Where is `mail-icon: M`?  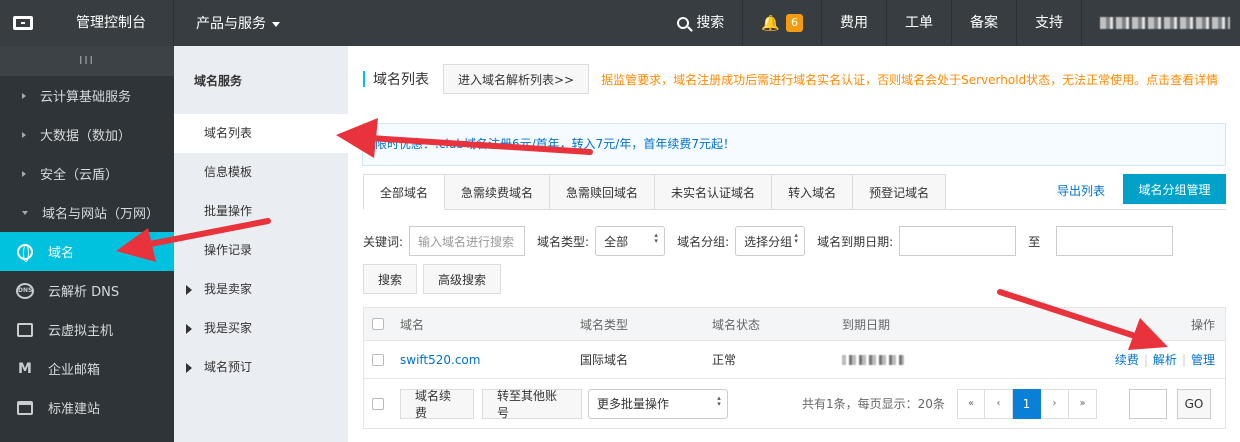
mail-icon: M is located at coordinates (25, 368).